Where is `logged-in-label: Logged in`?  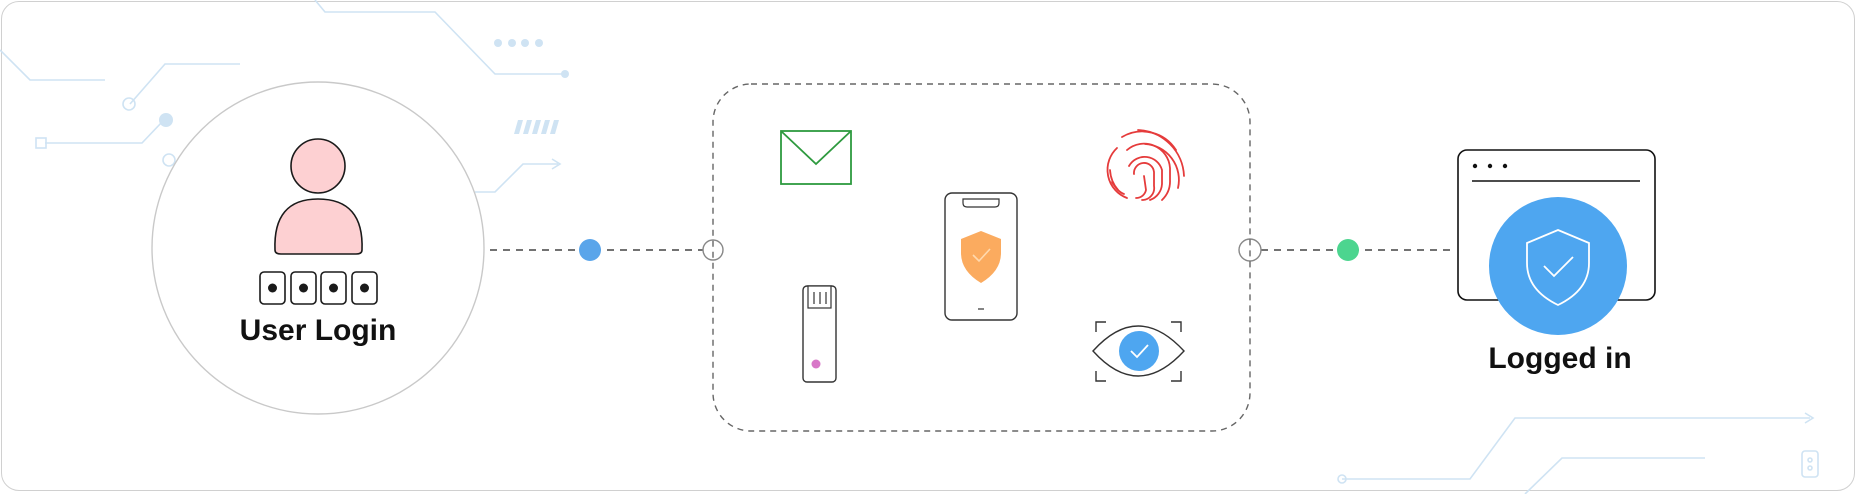
logged-in-label: Logged in is located at coordinates (1560, 358).